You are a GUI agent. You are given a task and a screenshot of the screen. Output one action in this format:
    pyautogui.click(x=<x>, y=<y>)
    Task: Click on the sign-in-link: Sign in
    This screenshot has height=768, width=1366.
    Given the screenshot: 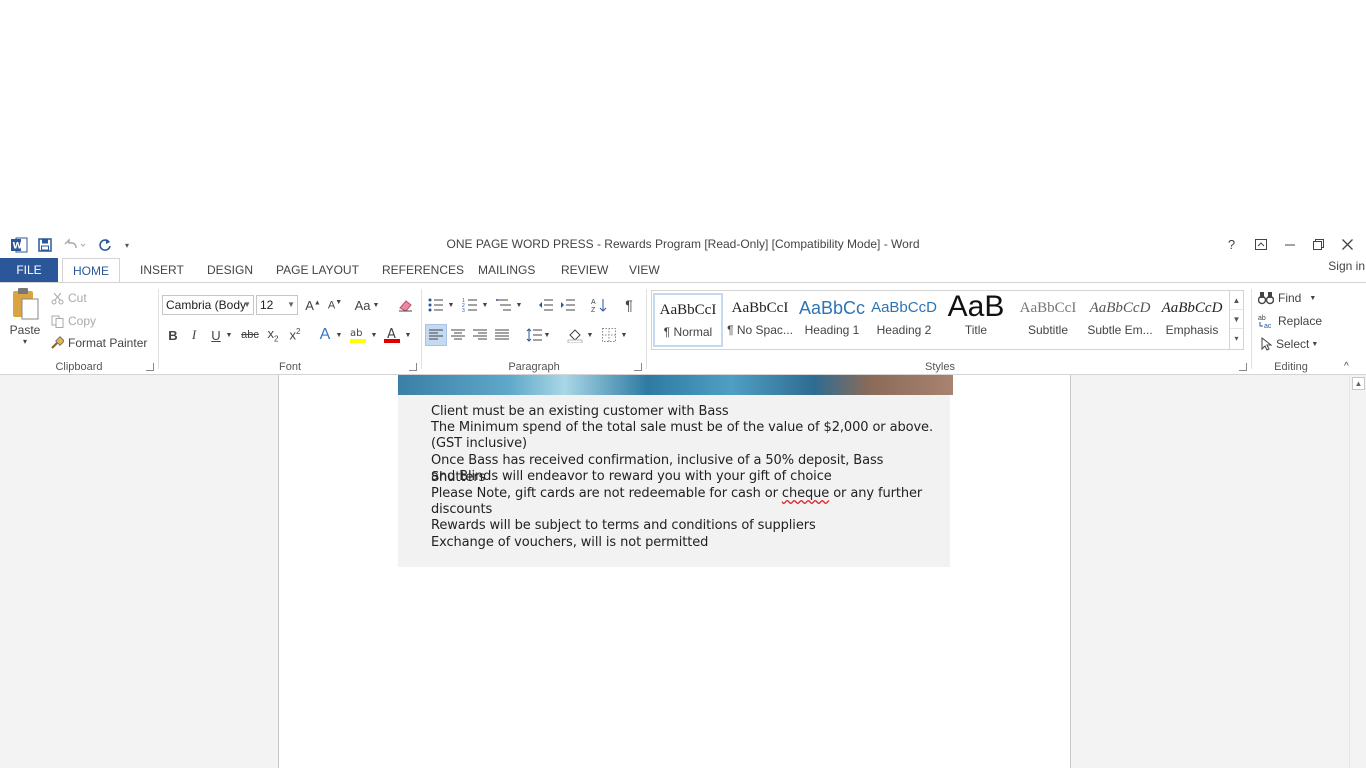 What is the action you would take?
    pyautogui.click(x=1347, y=266)
    